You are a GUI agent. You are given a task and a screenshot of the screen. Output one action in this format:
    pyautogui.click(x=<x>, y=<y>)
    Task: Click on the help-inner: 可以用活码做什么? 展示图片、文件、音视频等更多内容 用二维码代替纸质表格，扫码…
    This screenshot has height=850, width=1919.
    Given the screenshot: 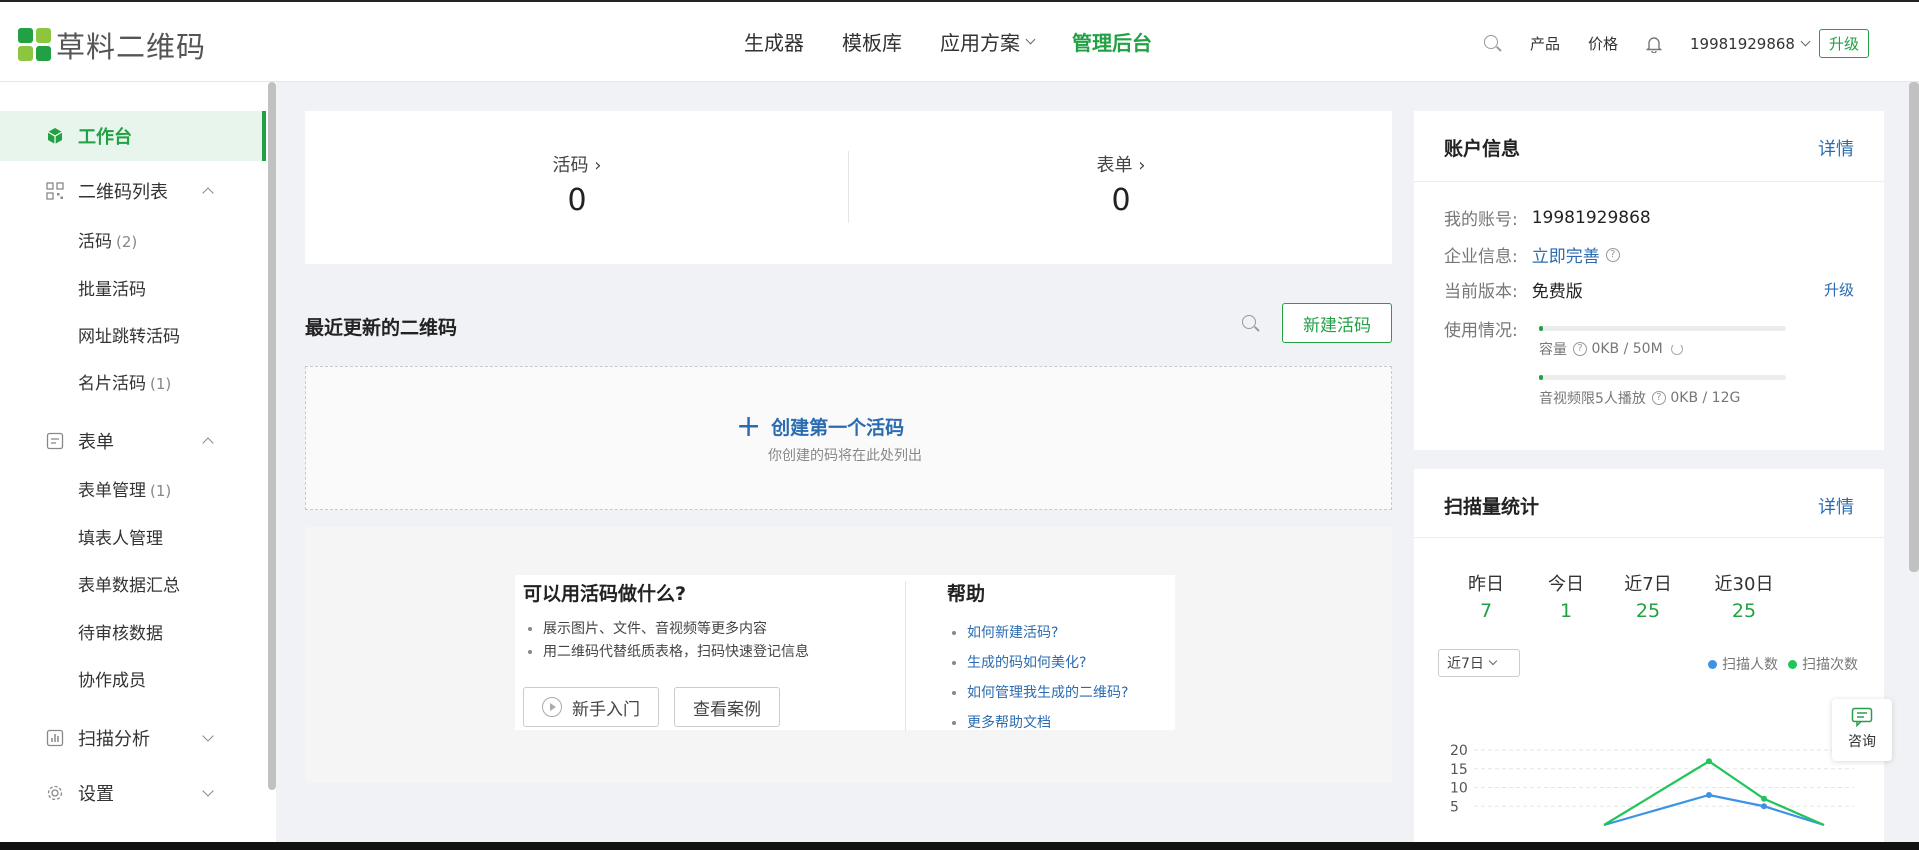 What is the action you would take?
    pyautogui.click(x=845, y=653)
    